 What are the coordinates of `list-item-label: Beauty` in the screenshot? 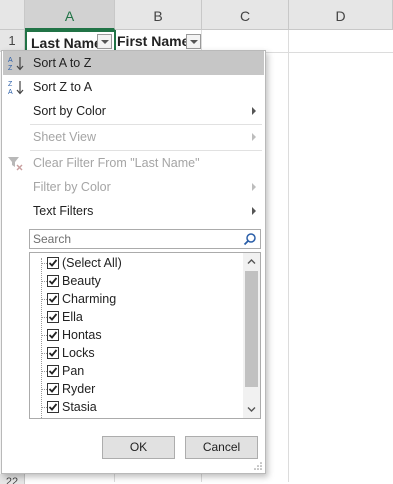 It's located at (81, 281).